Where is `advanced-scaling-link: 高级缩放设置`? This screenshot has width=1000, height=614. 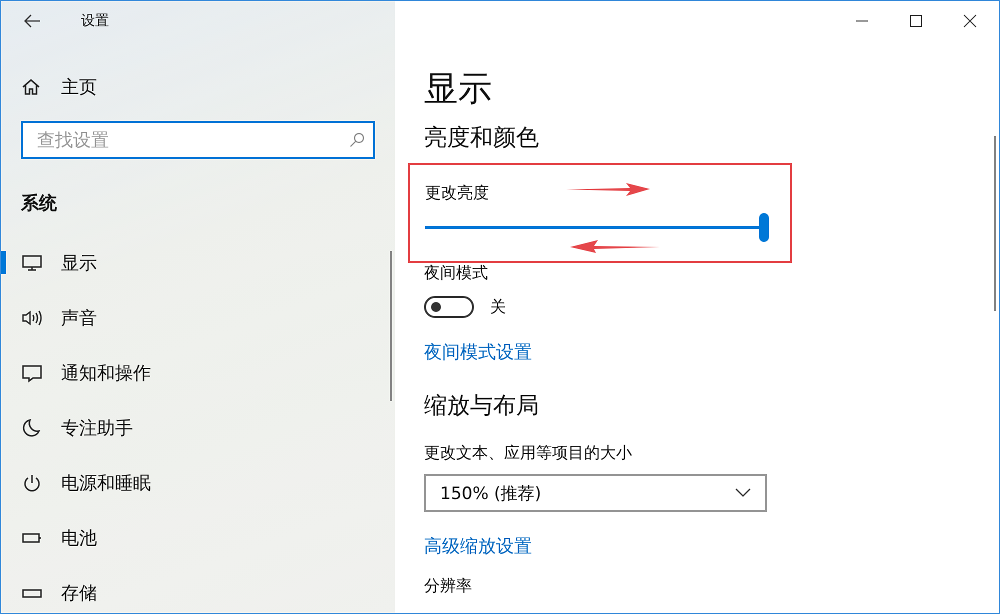 advanced-scaling-link: 高级缩放设置 is located at coordinates (478, 546).